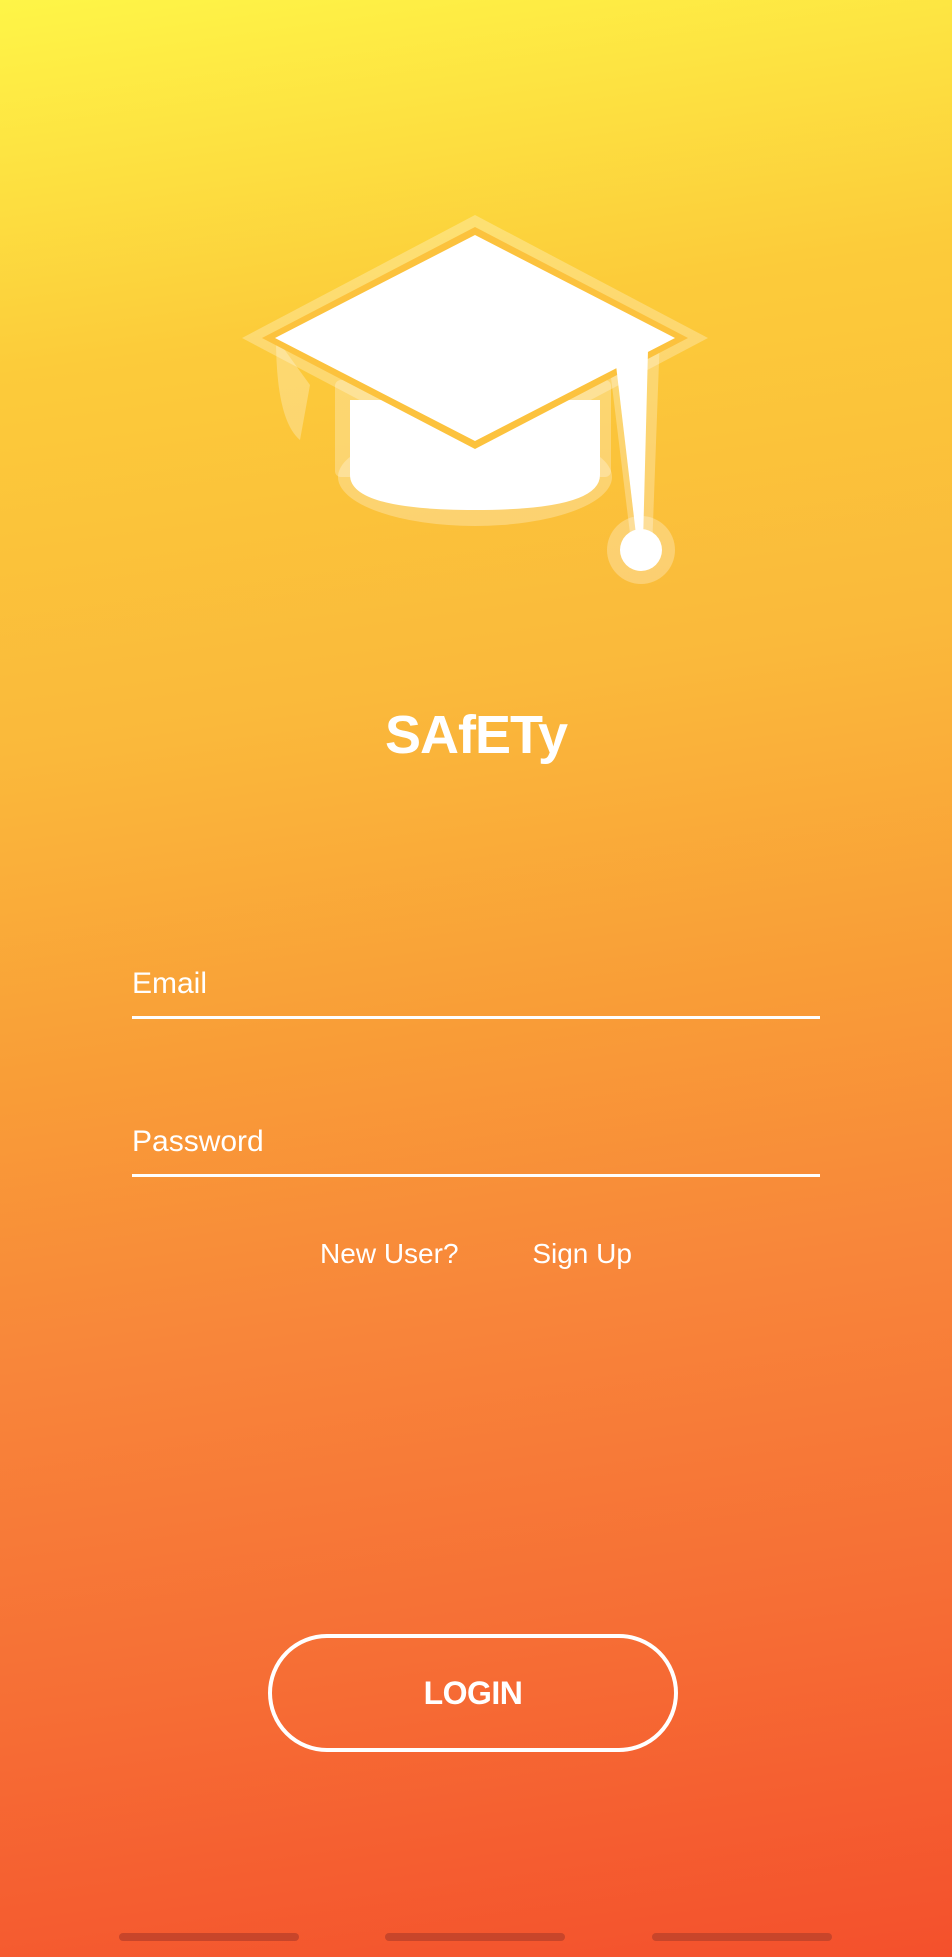  Describe the element at coordinates (476, 735) in the screenshot. I see `app-title: SAfETy` at that location.